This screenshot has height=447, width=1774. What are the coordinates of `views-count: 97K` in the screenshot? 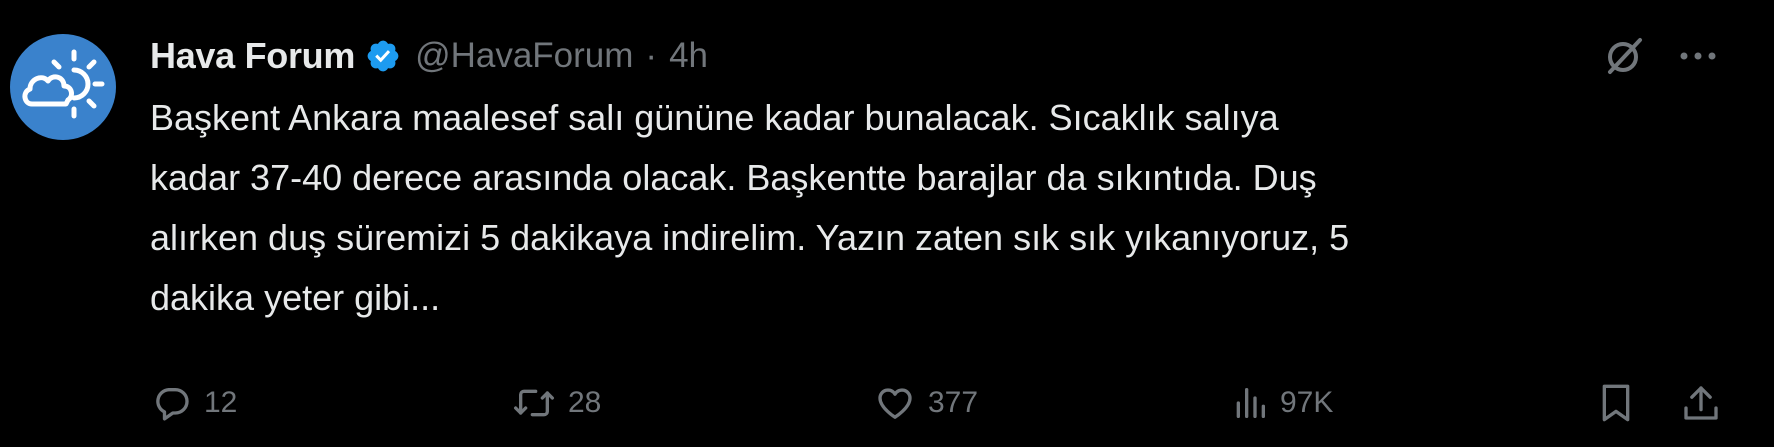 It's located at (1307, 402).